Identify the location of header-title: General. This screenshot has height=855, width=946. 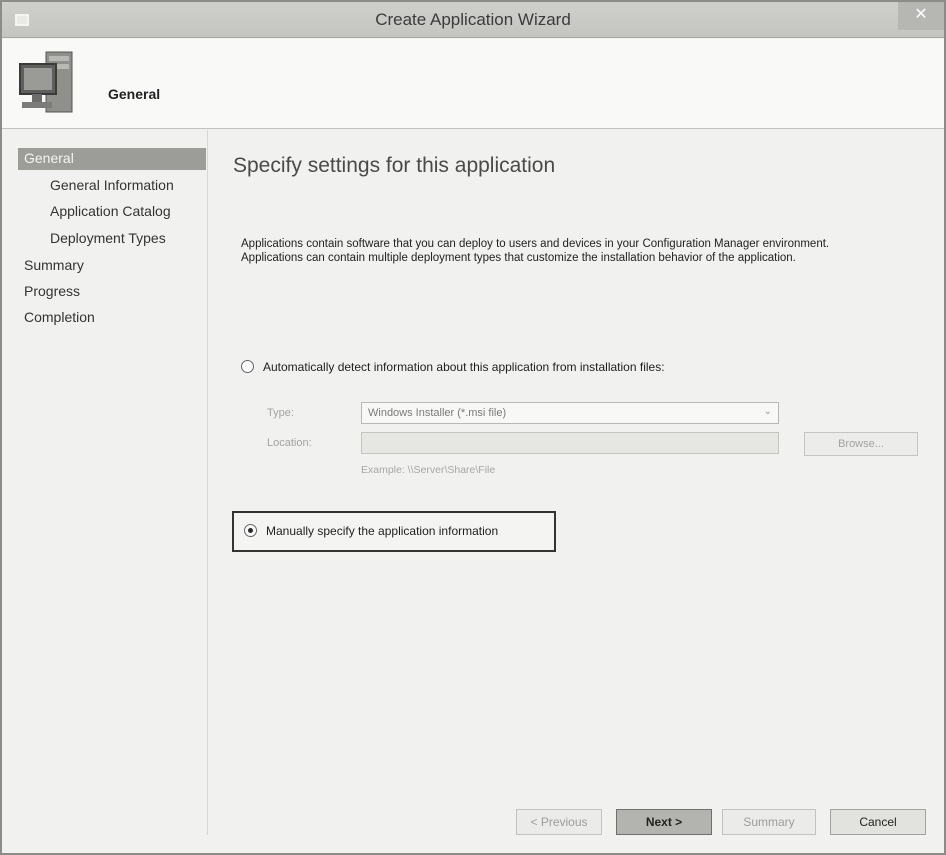
(134, 94).